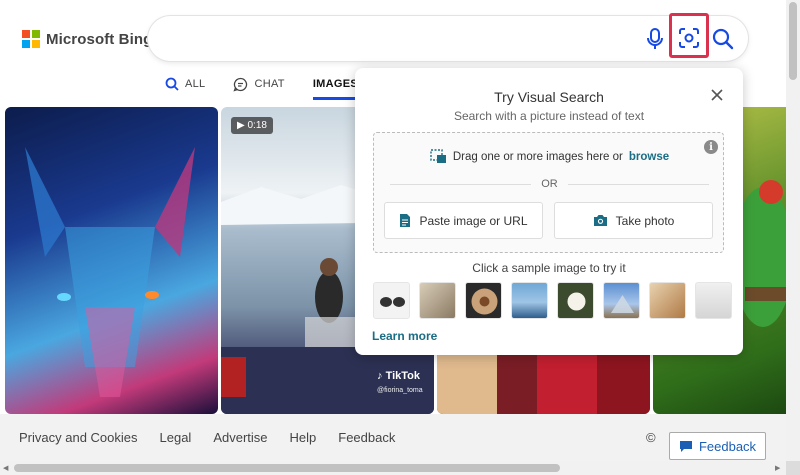 The height and width of the screenshot is (475, 800). Describe the element at coordinates (549, 97) in the screenshot. I see `popup-title: Try Visual Search` at that location.